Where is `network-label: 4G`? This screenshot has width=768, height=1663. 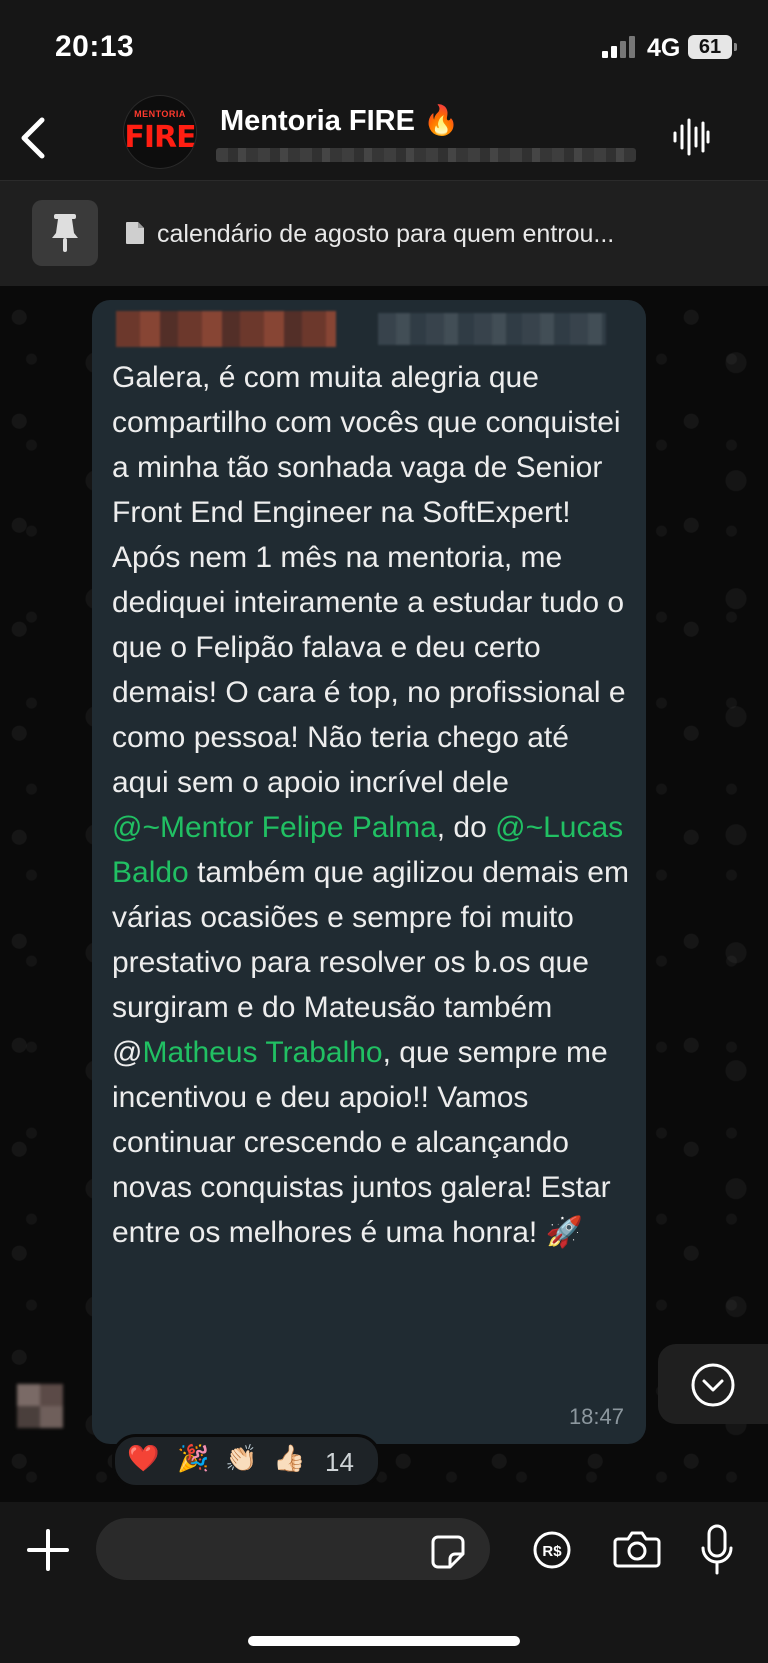 network-label: 4G is located at coordinates (664, 48).